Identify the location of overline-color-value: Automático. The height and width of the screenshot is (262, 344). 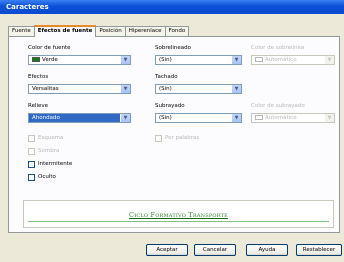
(281, 60).